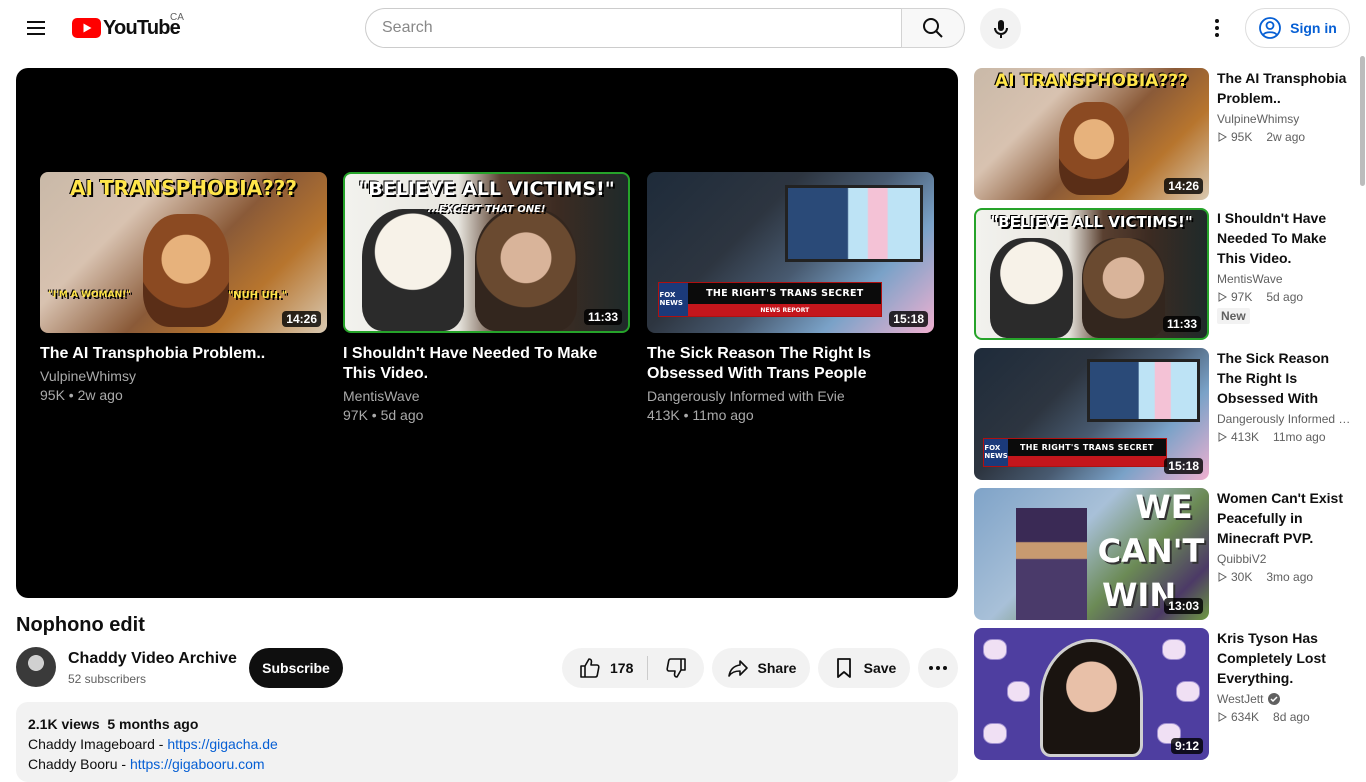 The height and width of the screenshot is (782, 1366). What do you see at coordinates (1284, 119) in the screenshot?
I see `recommended-channel: VulpineWhimsy` at bounding box center [1284, 119].